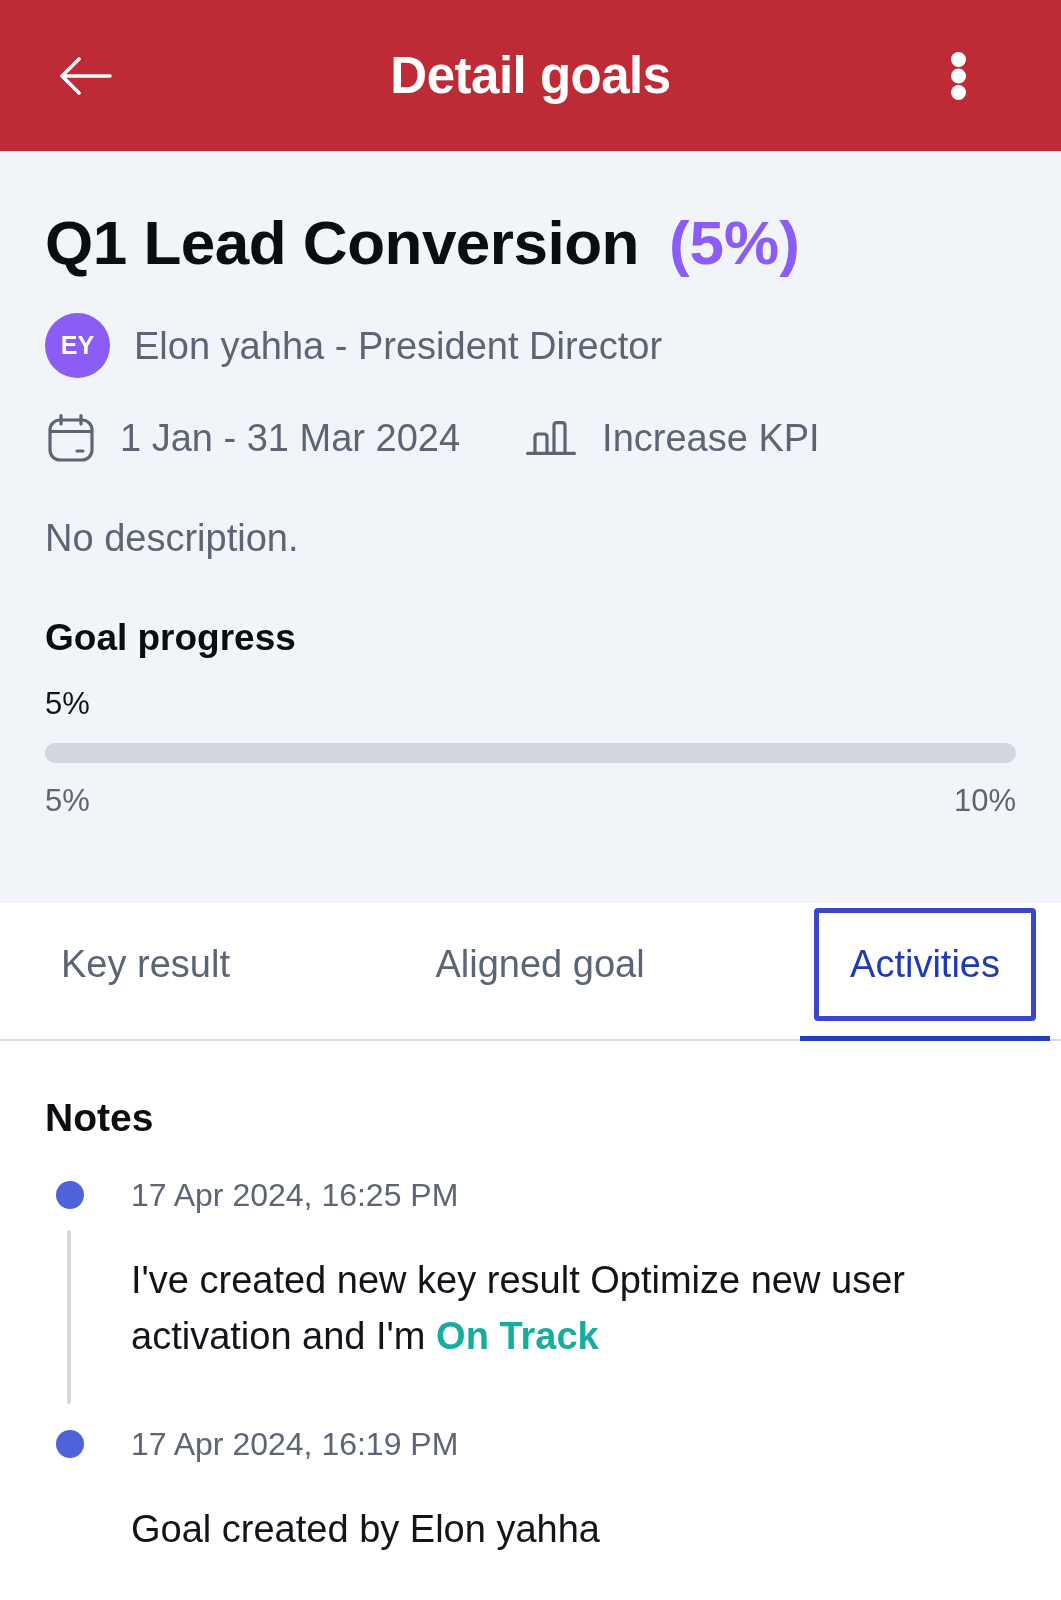 The width and height of the screenshot is (1061, 1600). I want to click on more-menu-icon, so click(958, 75).